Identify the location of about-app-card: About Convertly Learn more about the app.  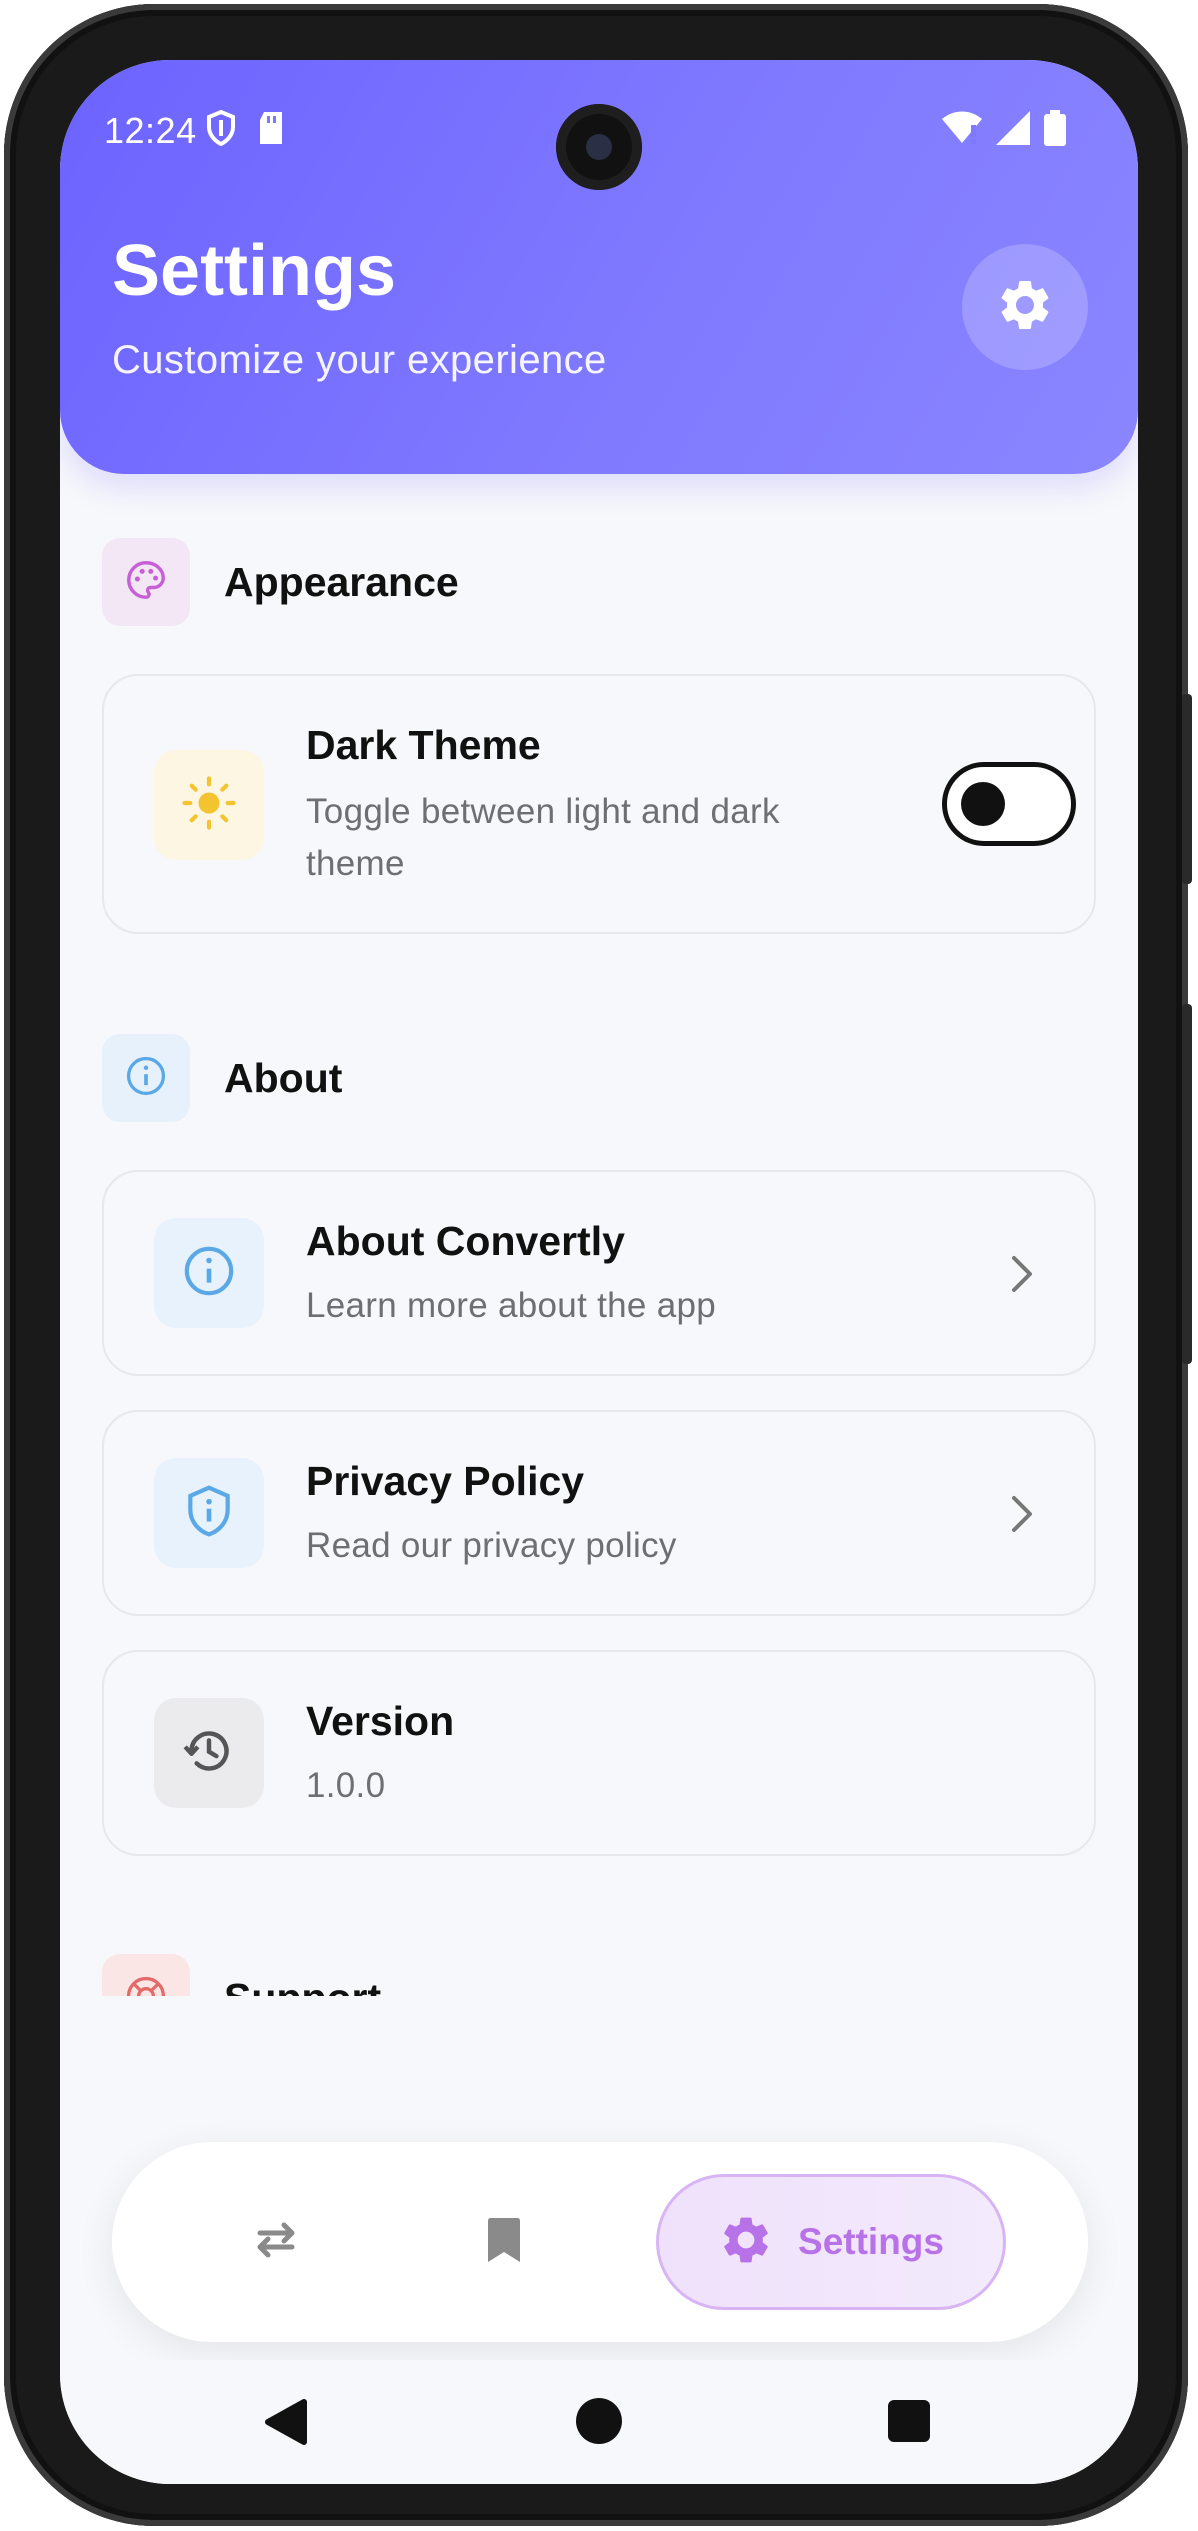
(599, 1273).